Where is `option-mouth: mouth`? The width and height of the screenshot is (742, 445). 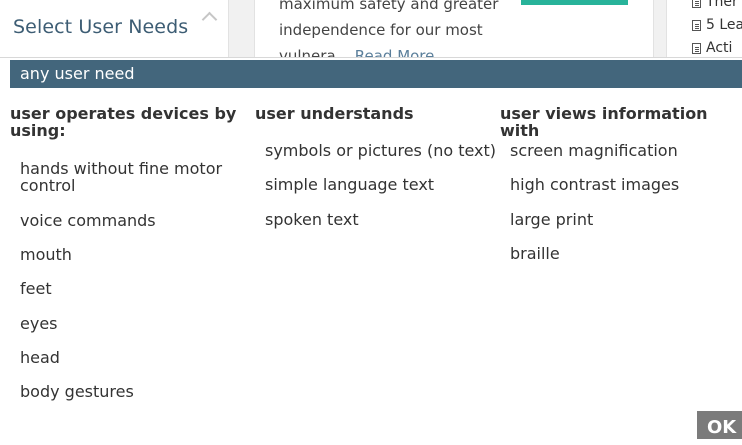 option-mouth: mouth is located at coordinates (46, 254).